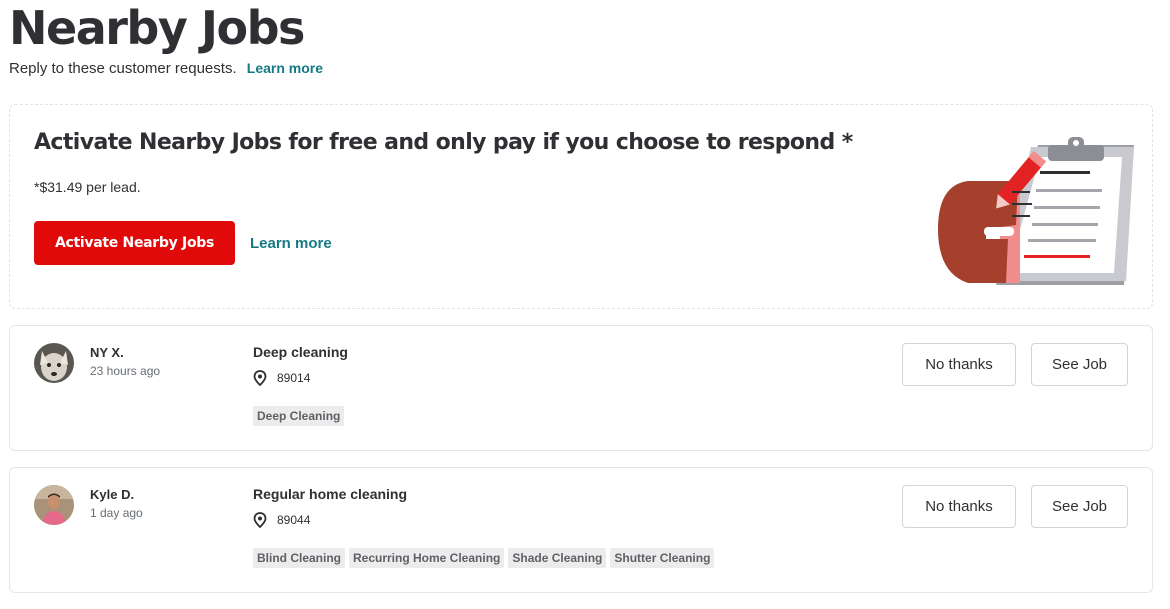 The width and height of the screenshot is (1170, 609). Describe the element at coordinates (125, 371) in the screenshot. I see `request-time: 23 hours ago` at that location.